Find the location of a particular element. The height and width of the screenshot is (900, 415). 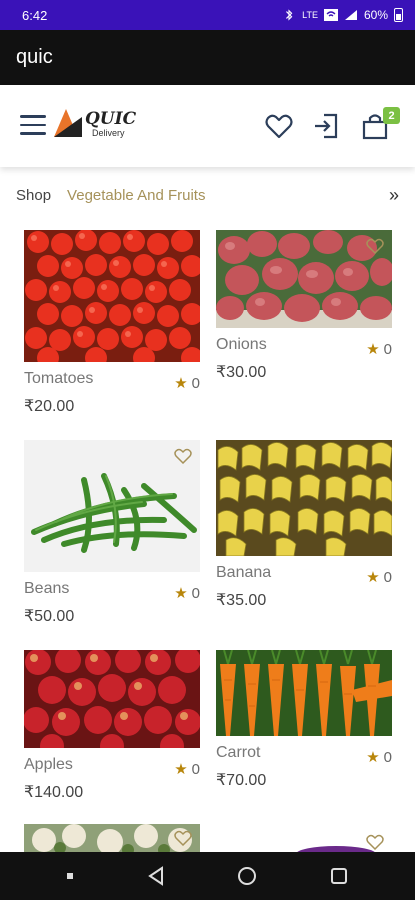

product-image-carrot is located at coordinates (304, 693).